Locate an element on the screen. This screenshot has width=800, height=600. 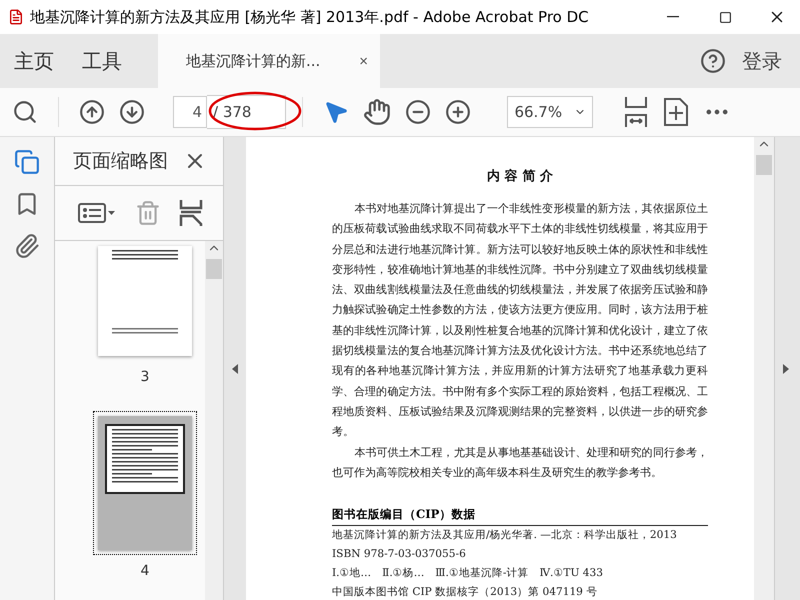
panel-title: 页面缩略图 is located at coordinates (120, 161).